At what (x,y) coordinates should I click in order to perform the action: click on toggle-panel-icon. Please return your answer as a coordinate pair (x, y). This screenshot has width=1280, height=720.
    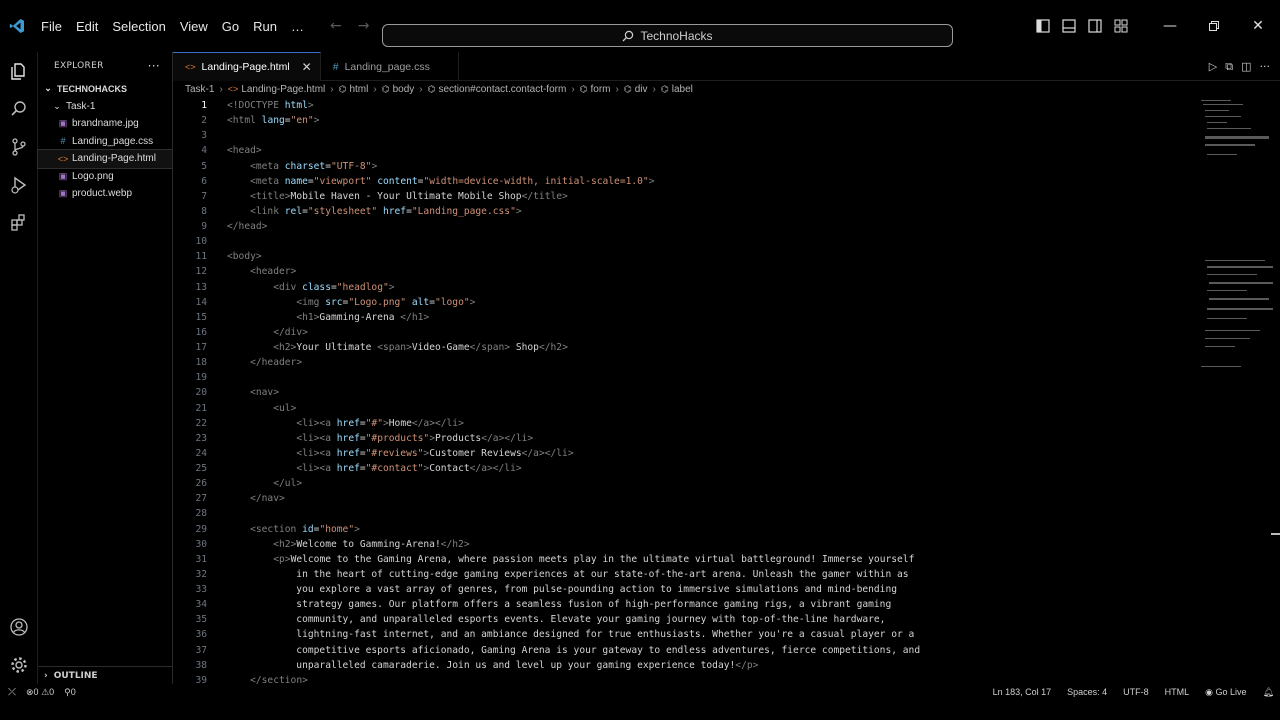
    Looking at the image, I should click on (1069, 26).